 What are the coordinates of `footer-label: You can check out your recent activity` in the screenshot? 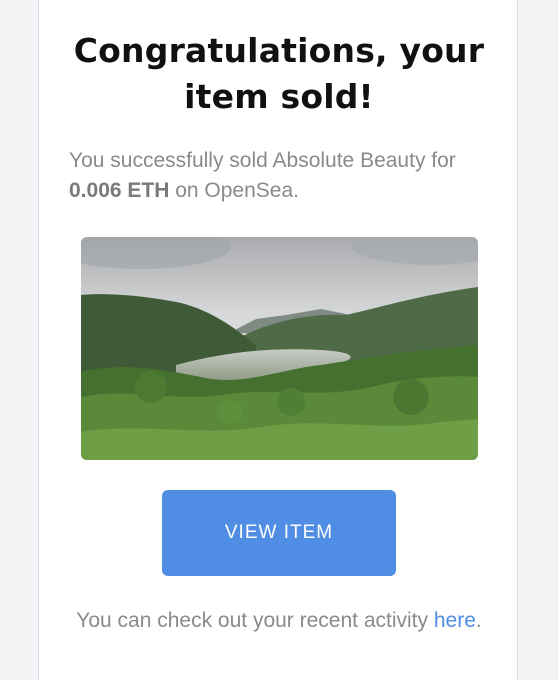 It's located at (255, 620).